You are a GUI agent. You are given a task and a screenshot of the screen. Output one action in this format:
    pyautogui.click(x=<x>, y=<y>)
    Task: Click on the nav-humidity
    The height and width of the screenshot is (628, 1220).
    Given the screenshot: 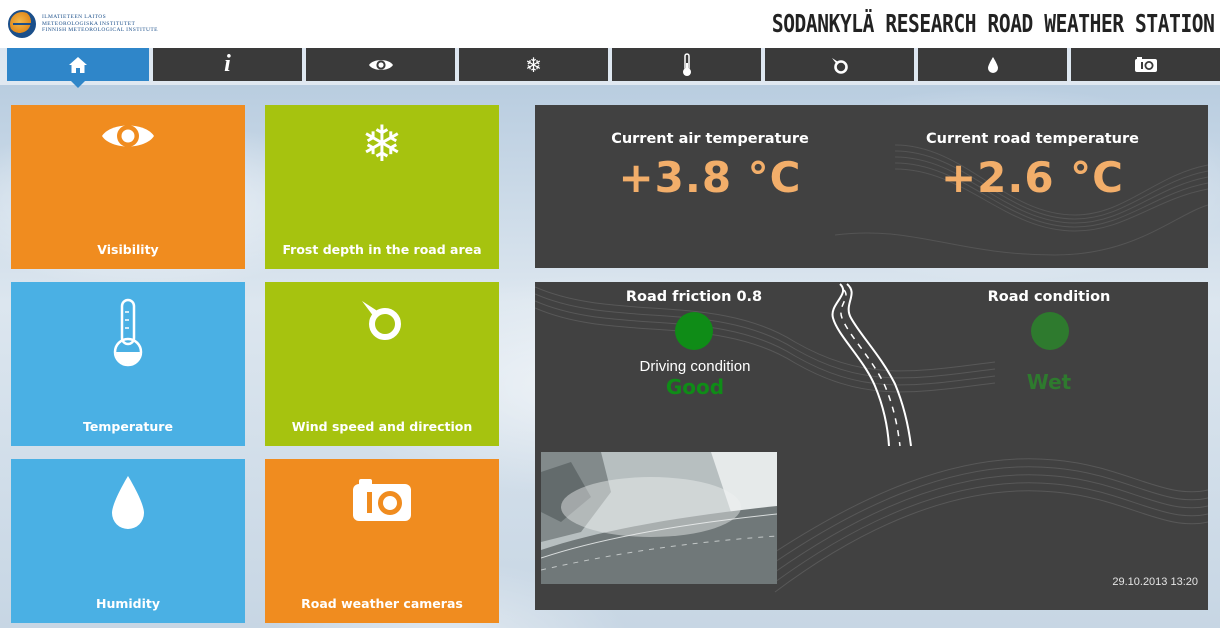 What is the action you would take?
    pyautogui.click(x=992, y=64)
    